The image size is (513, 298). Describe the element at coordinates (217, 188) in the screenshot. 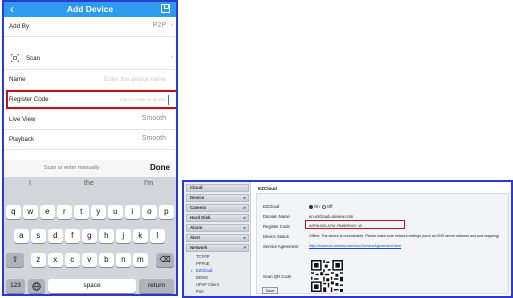

I see `sidebar-cat-cloud: Cloud` at that location.